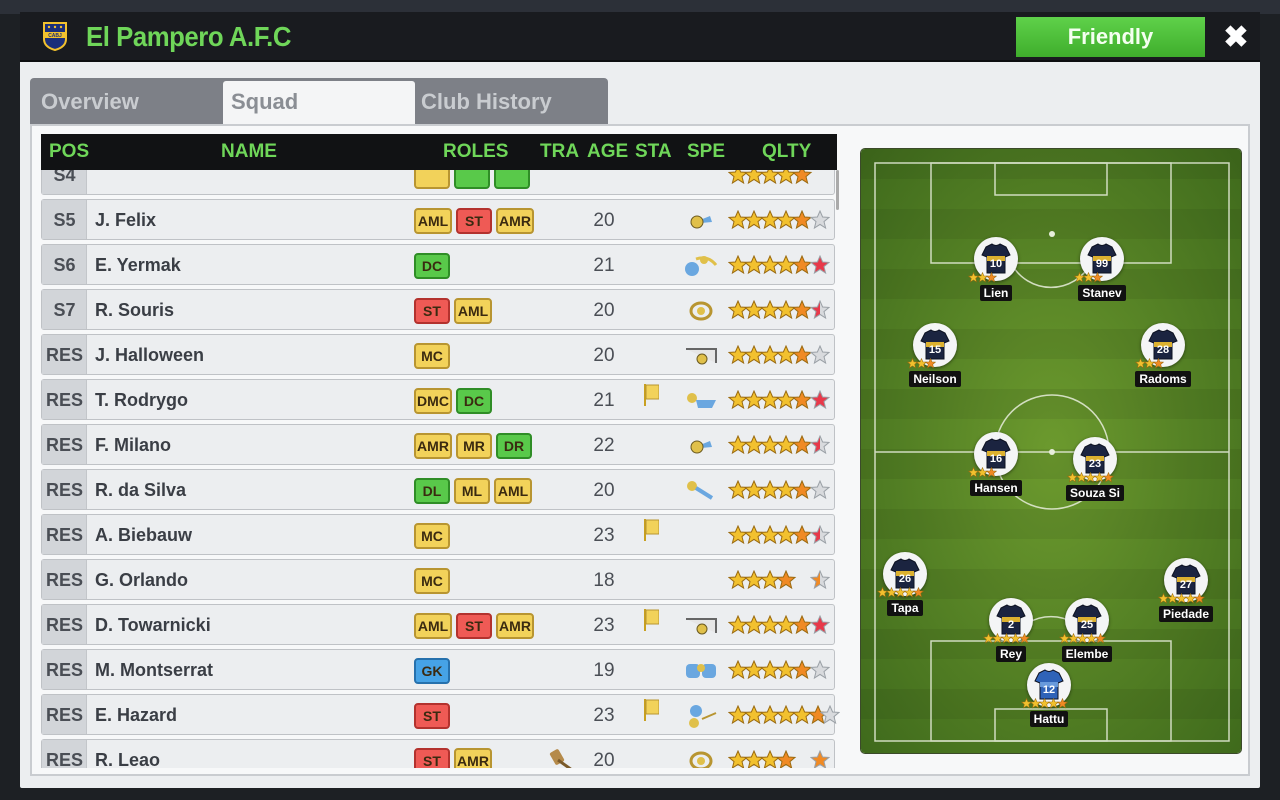 This screenshot has width=1280, height=800. Describe the element at coordinates (701, 355) in the screenshot. I see `speciality-goal-icon` at that location.